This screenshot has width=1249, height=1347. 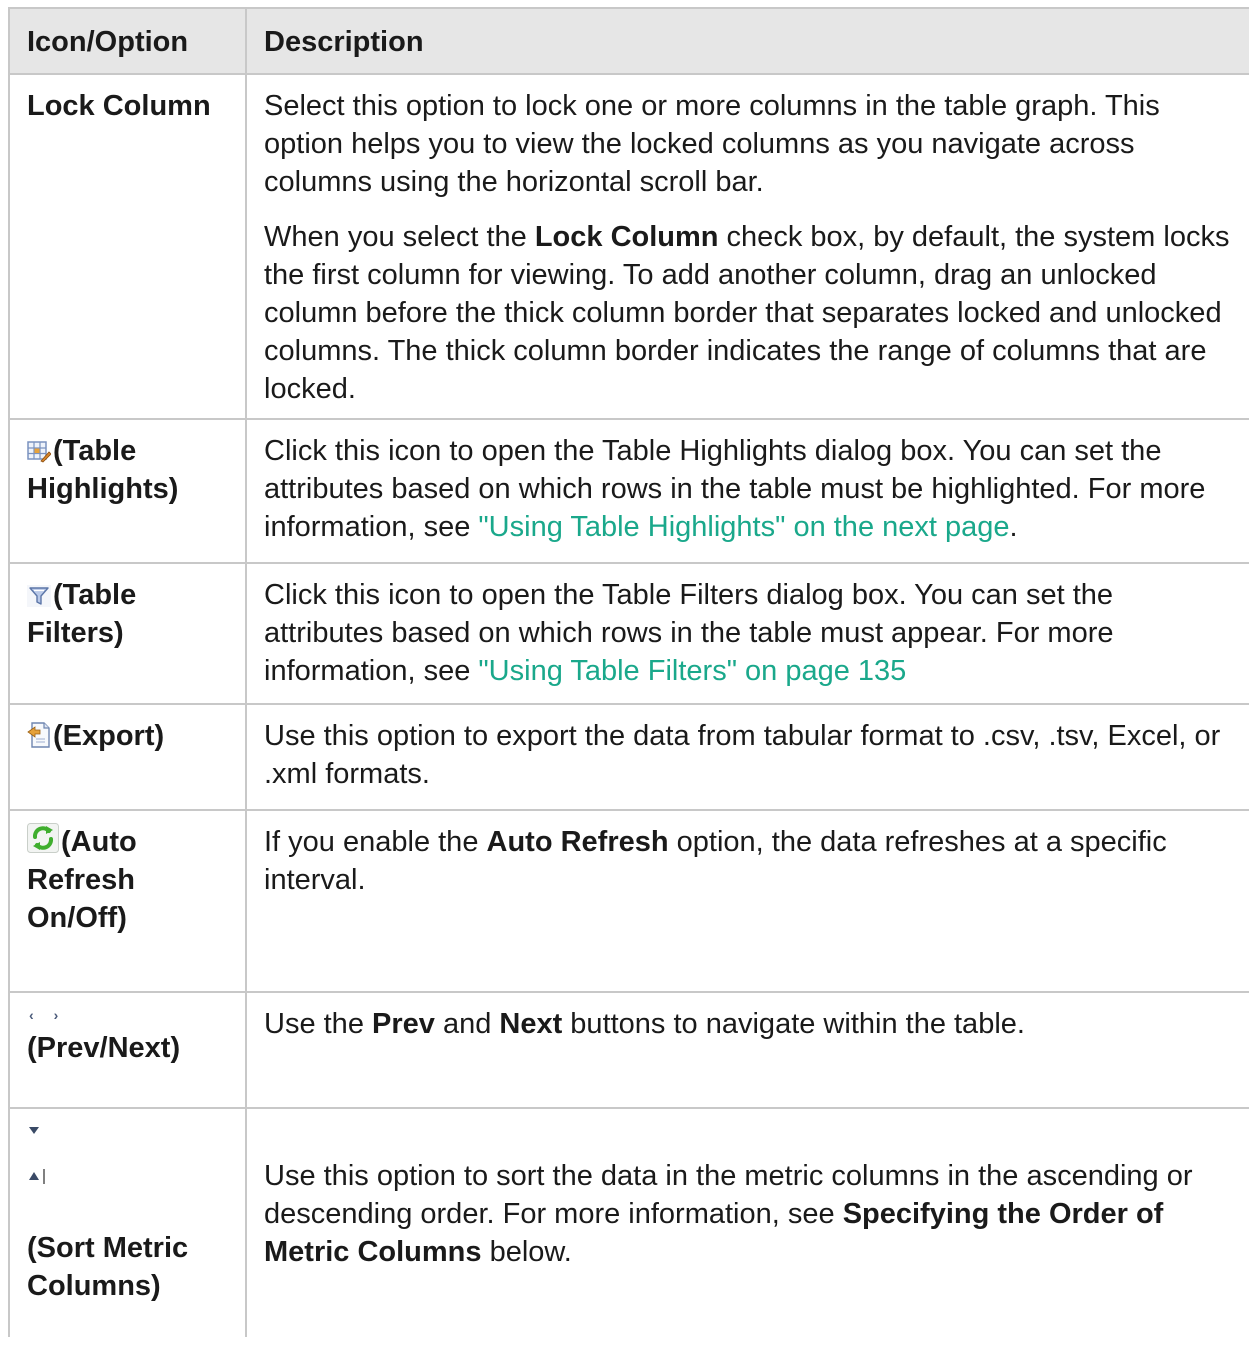 I want to click on sort-descending-icon, so click(x=131, y=1142).